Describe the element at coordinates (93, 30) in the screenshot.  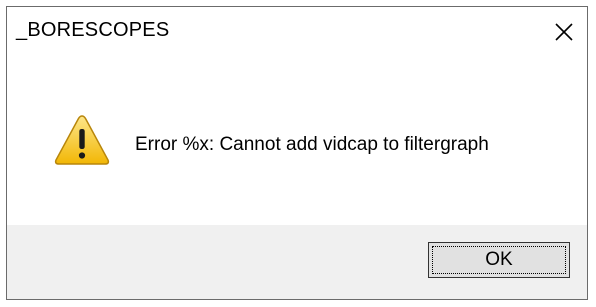
I see `window-title: _BORESCOPES` at that location.